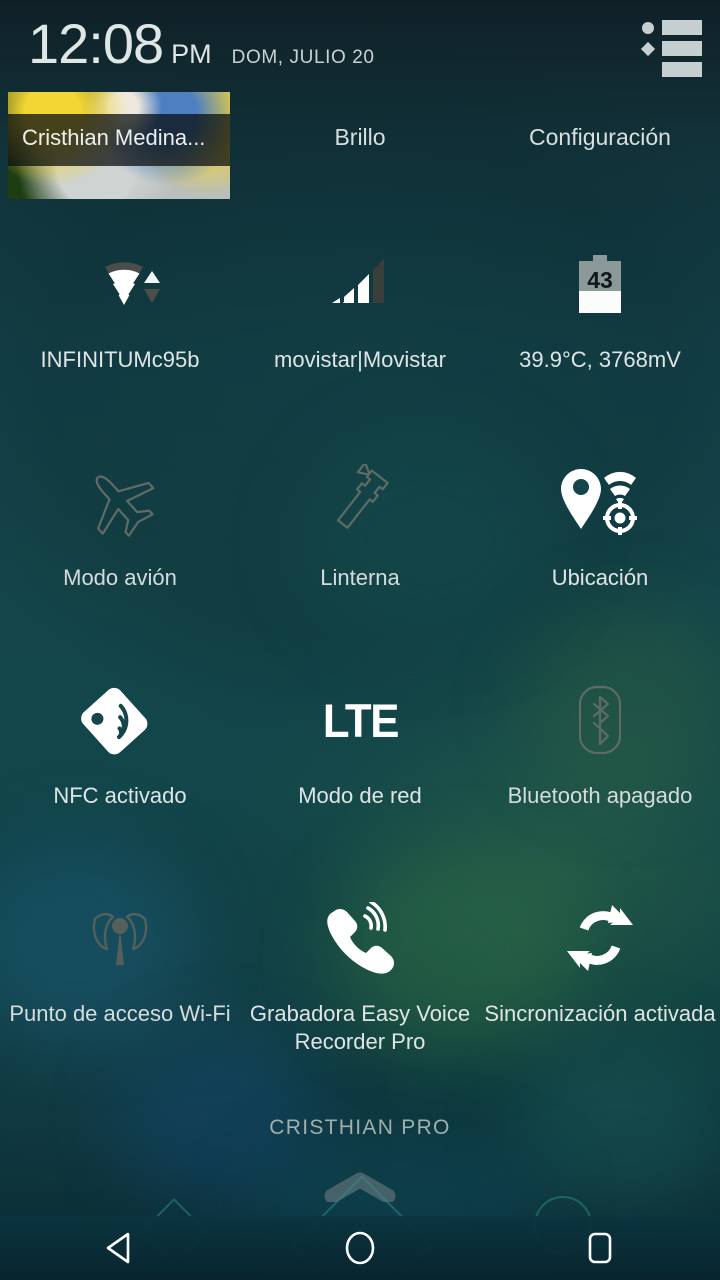  I want to click on lte-text-icon: LTE, so click(360, 720).